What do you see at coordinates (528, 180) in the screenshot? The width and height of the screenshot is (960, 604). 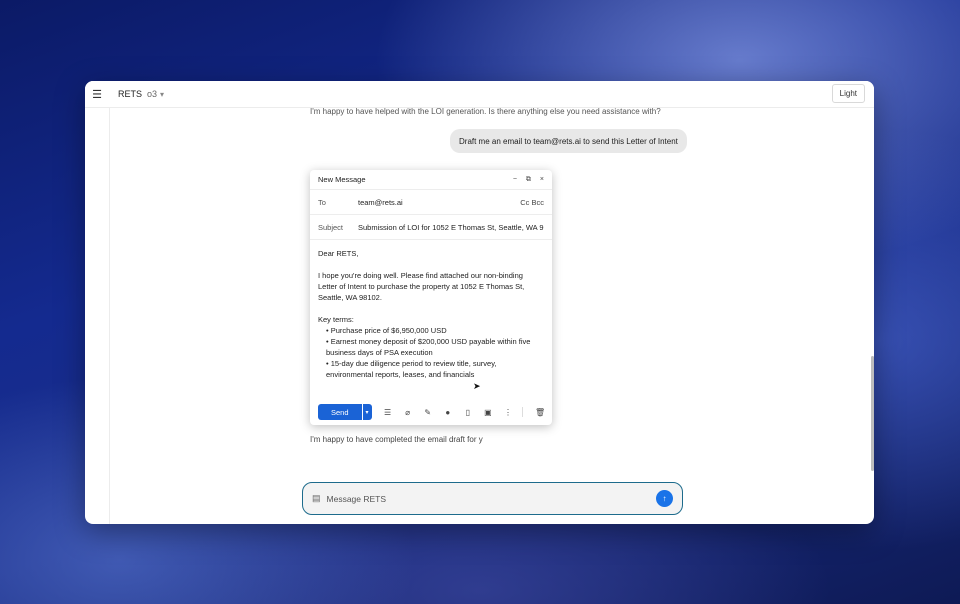 I see `popout-icon: ⧉` at bounding box center [528, 180].